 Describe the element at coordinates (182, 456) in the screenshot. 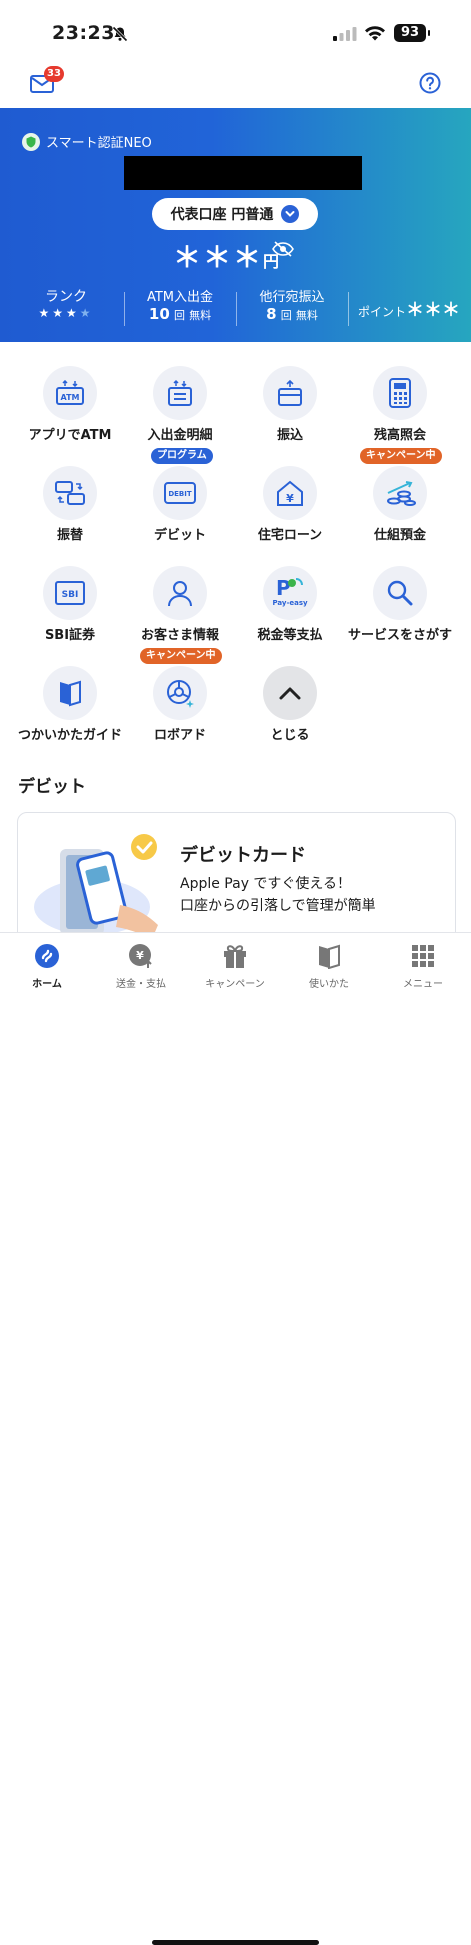

I see `program-tag: プログラム` at that location.